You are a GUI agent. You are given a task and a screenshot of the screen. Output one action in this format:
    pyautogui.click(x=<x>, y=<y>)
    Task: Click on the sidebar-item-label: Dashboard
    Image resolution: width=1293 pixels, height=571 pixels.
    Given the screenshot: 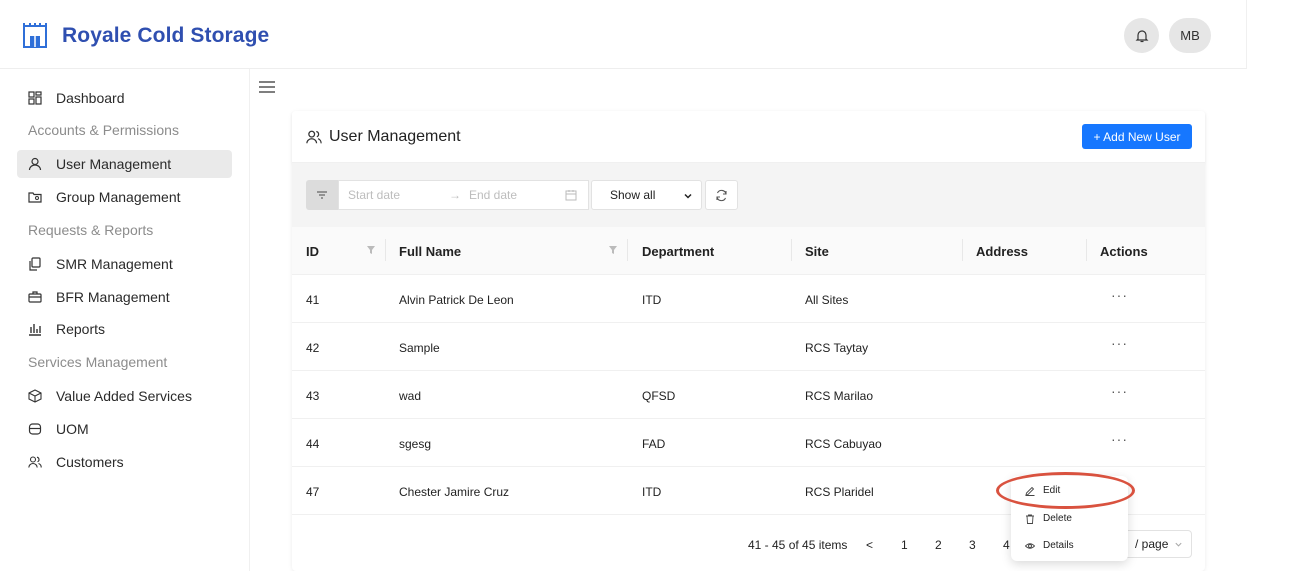 What is the action you would take?
    pyautogui.click(x=90, y=98)
    